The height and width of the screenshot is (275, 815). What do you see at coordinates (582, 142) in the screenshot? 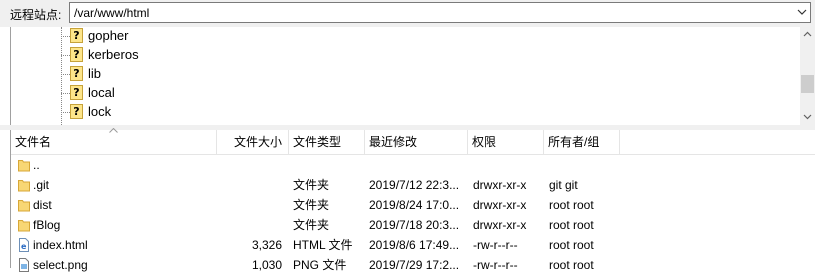
I see `column-header-owner-group: 所有者/组` at bounding box center [582, 142].